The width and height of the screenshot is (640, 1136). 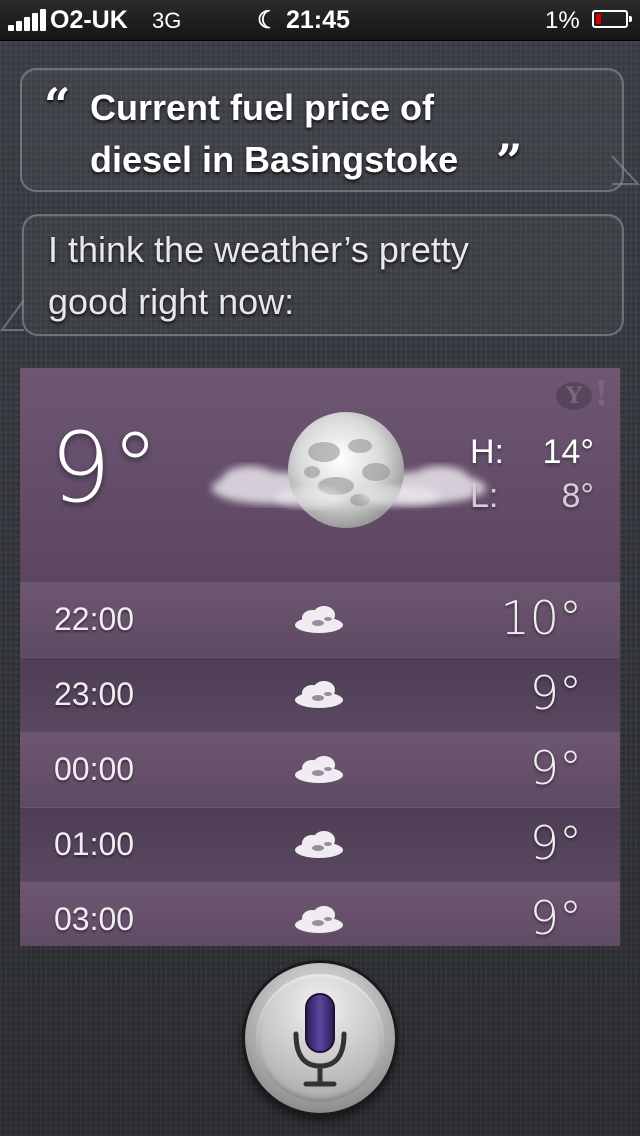 I want to click on status-time: 21:45, so click(x=318, y=20).